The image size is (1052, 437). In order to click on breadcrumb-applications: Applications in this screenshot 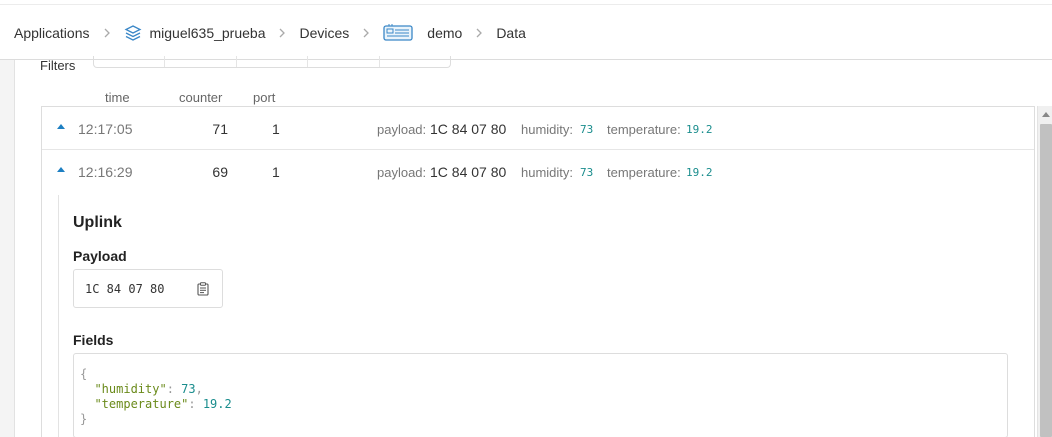, I will do `click(52, 33)`.